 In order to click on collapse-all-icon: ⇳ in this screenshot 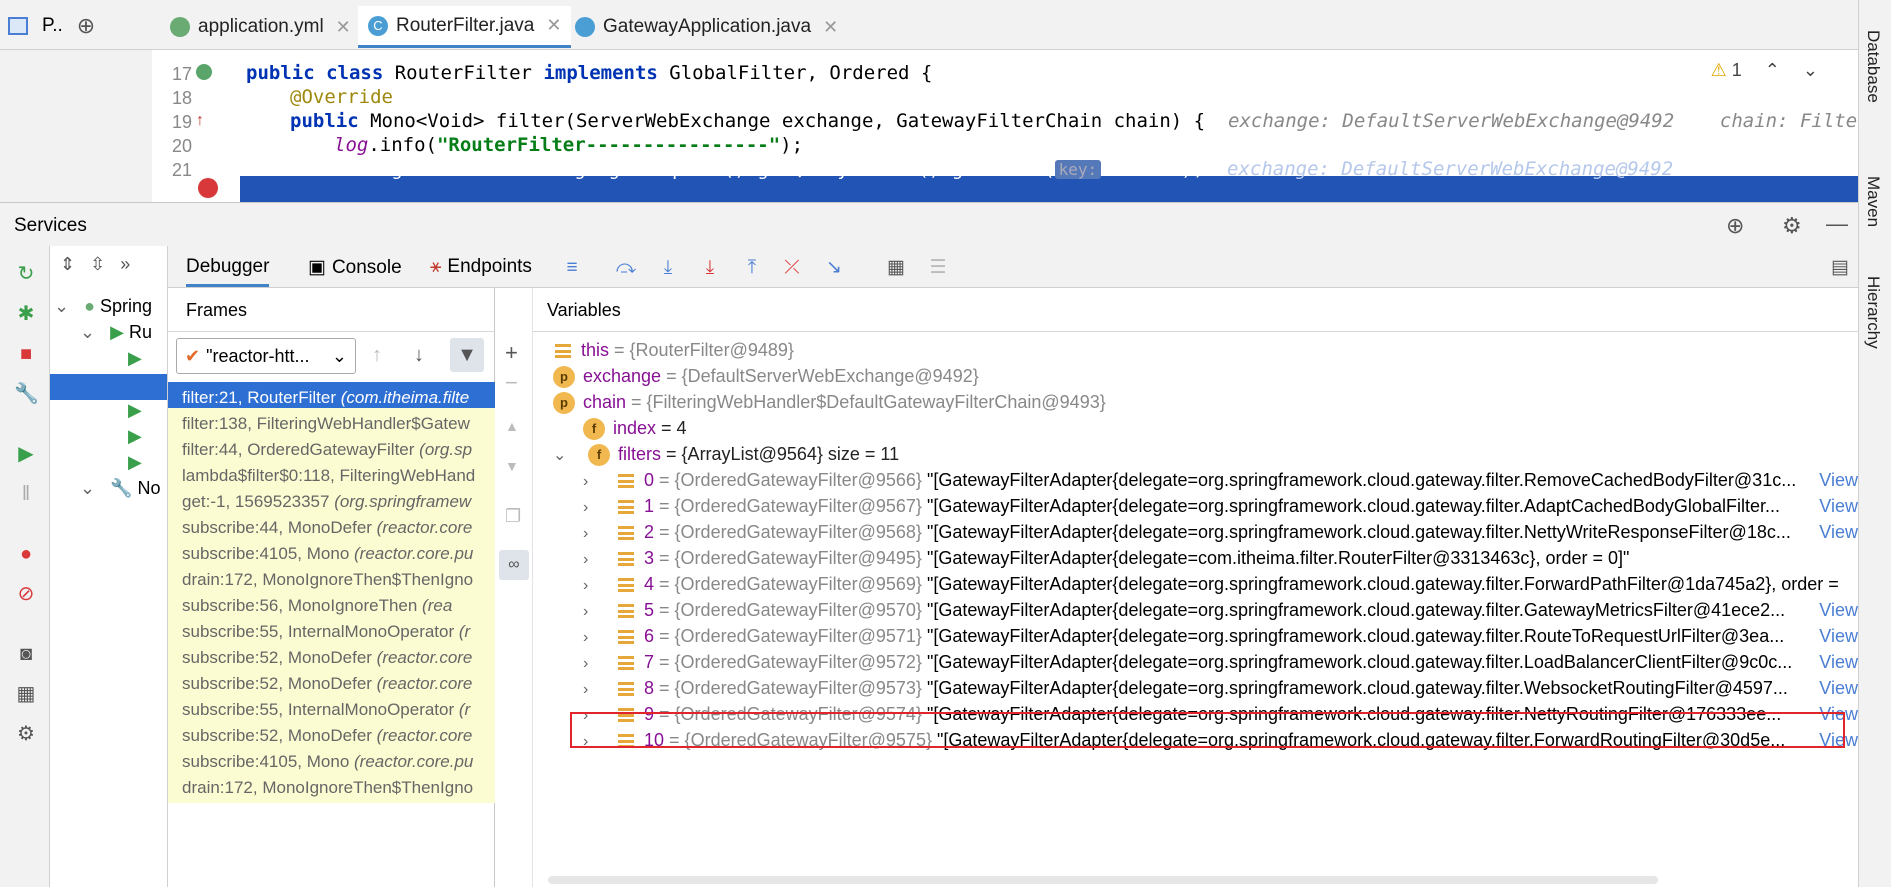, I will do `click(97, 264)`.